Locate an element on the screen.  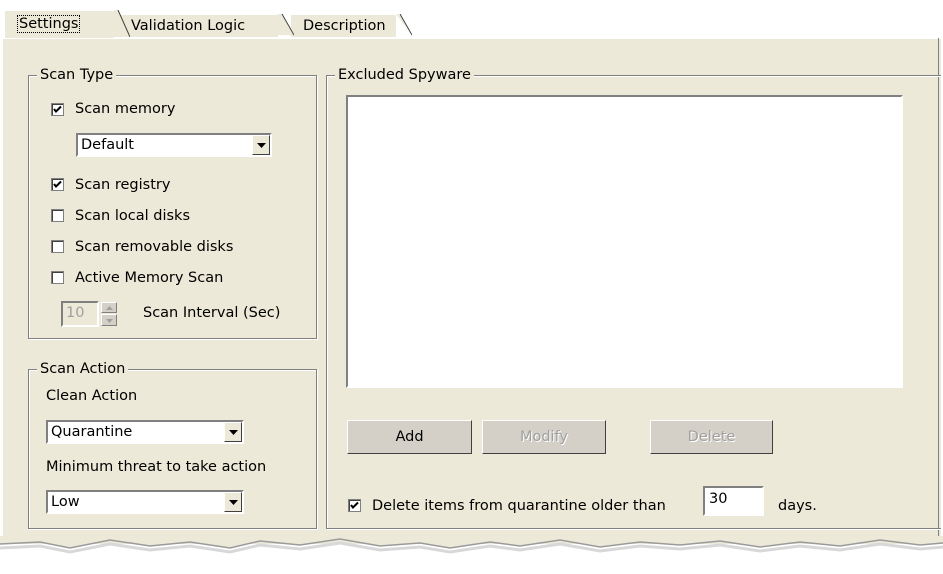
delete-button: Delete is located at coordinates (711, 437).